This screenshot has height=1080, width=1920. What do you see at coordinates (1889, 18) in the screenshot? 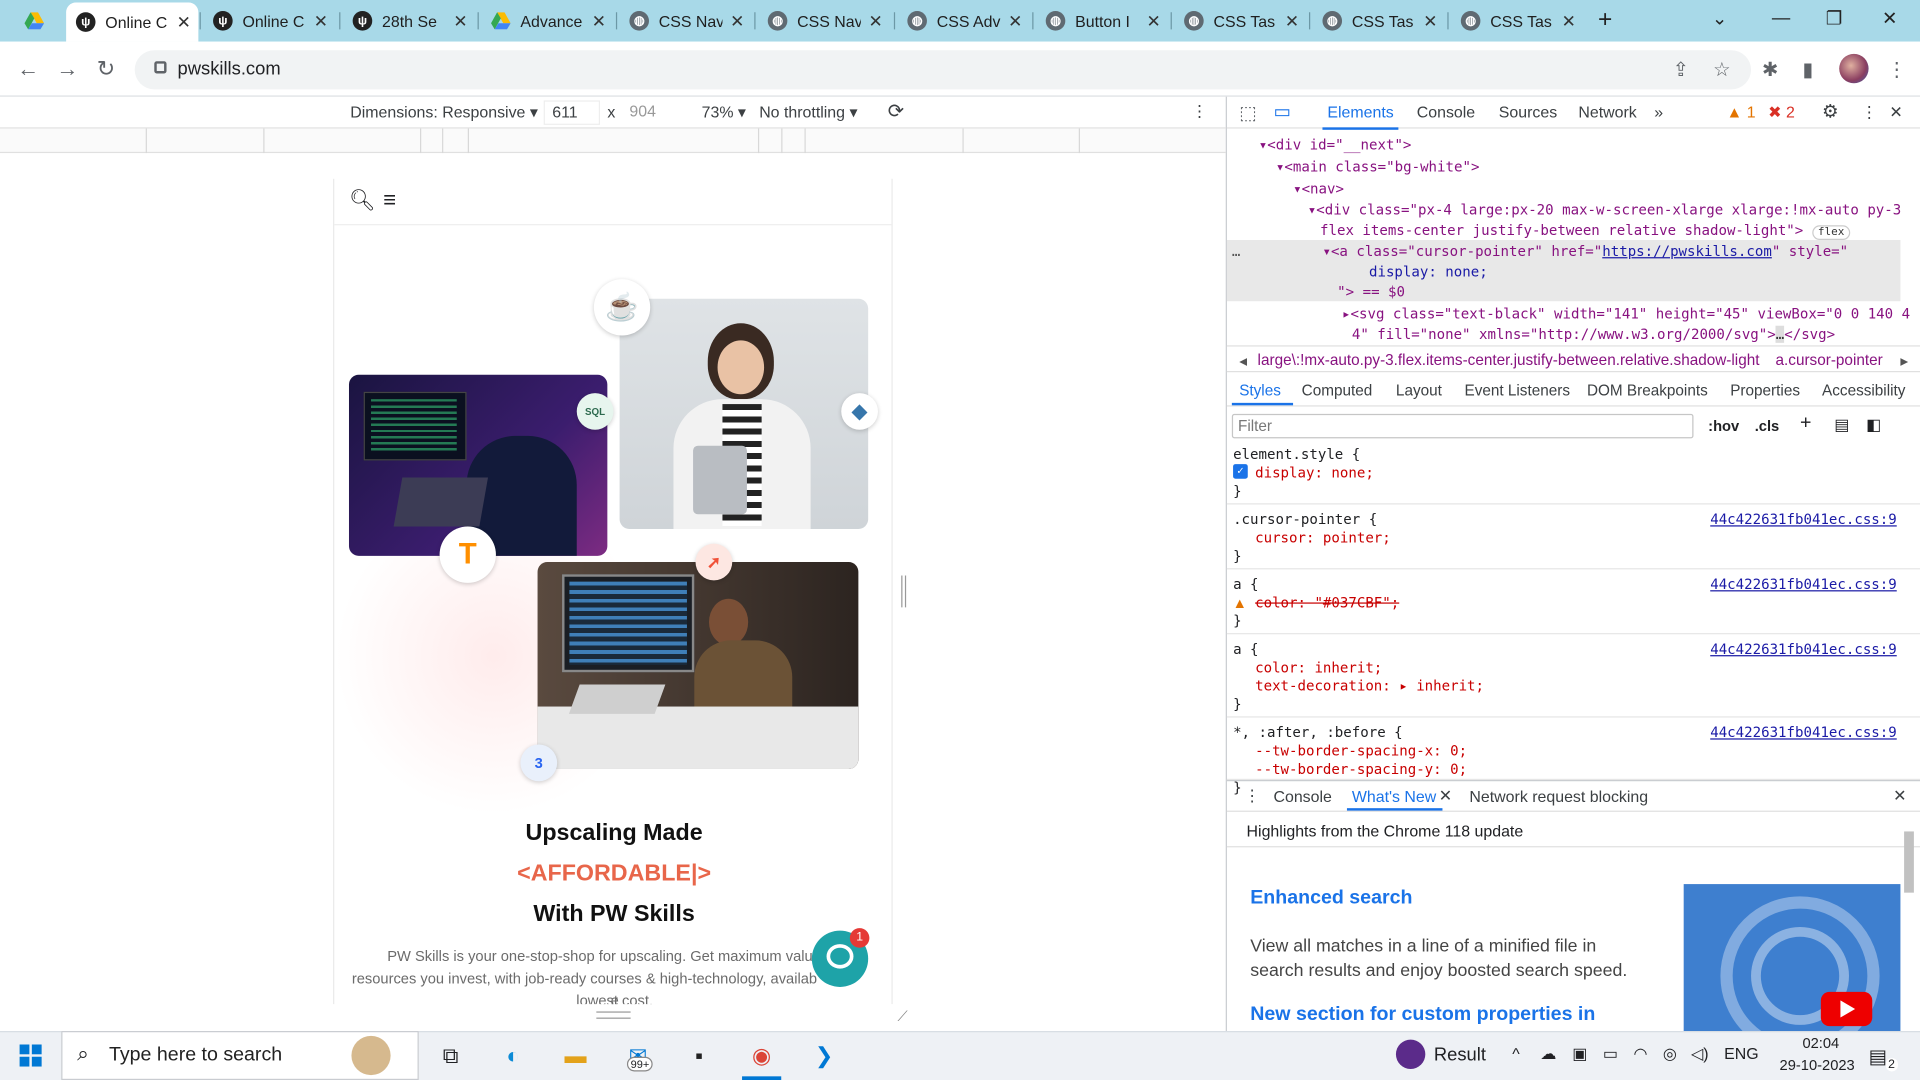
I see `close-window-button: ✕` at bounding box center [1889, 18].